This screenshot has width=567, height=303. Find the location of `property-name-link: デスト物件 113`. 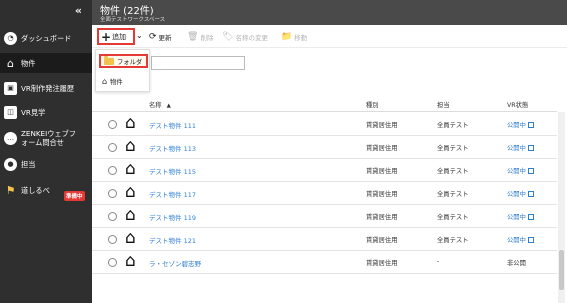

property-name-link: デスト物件 113 is located at coordinates (172, 148).